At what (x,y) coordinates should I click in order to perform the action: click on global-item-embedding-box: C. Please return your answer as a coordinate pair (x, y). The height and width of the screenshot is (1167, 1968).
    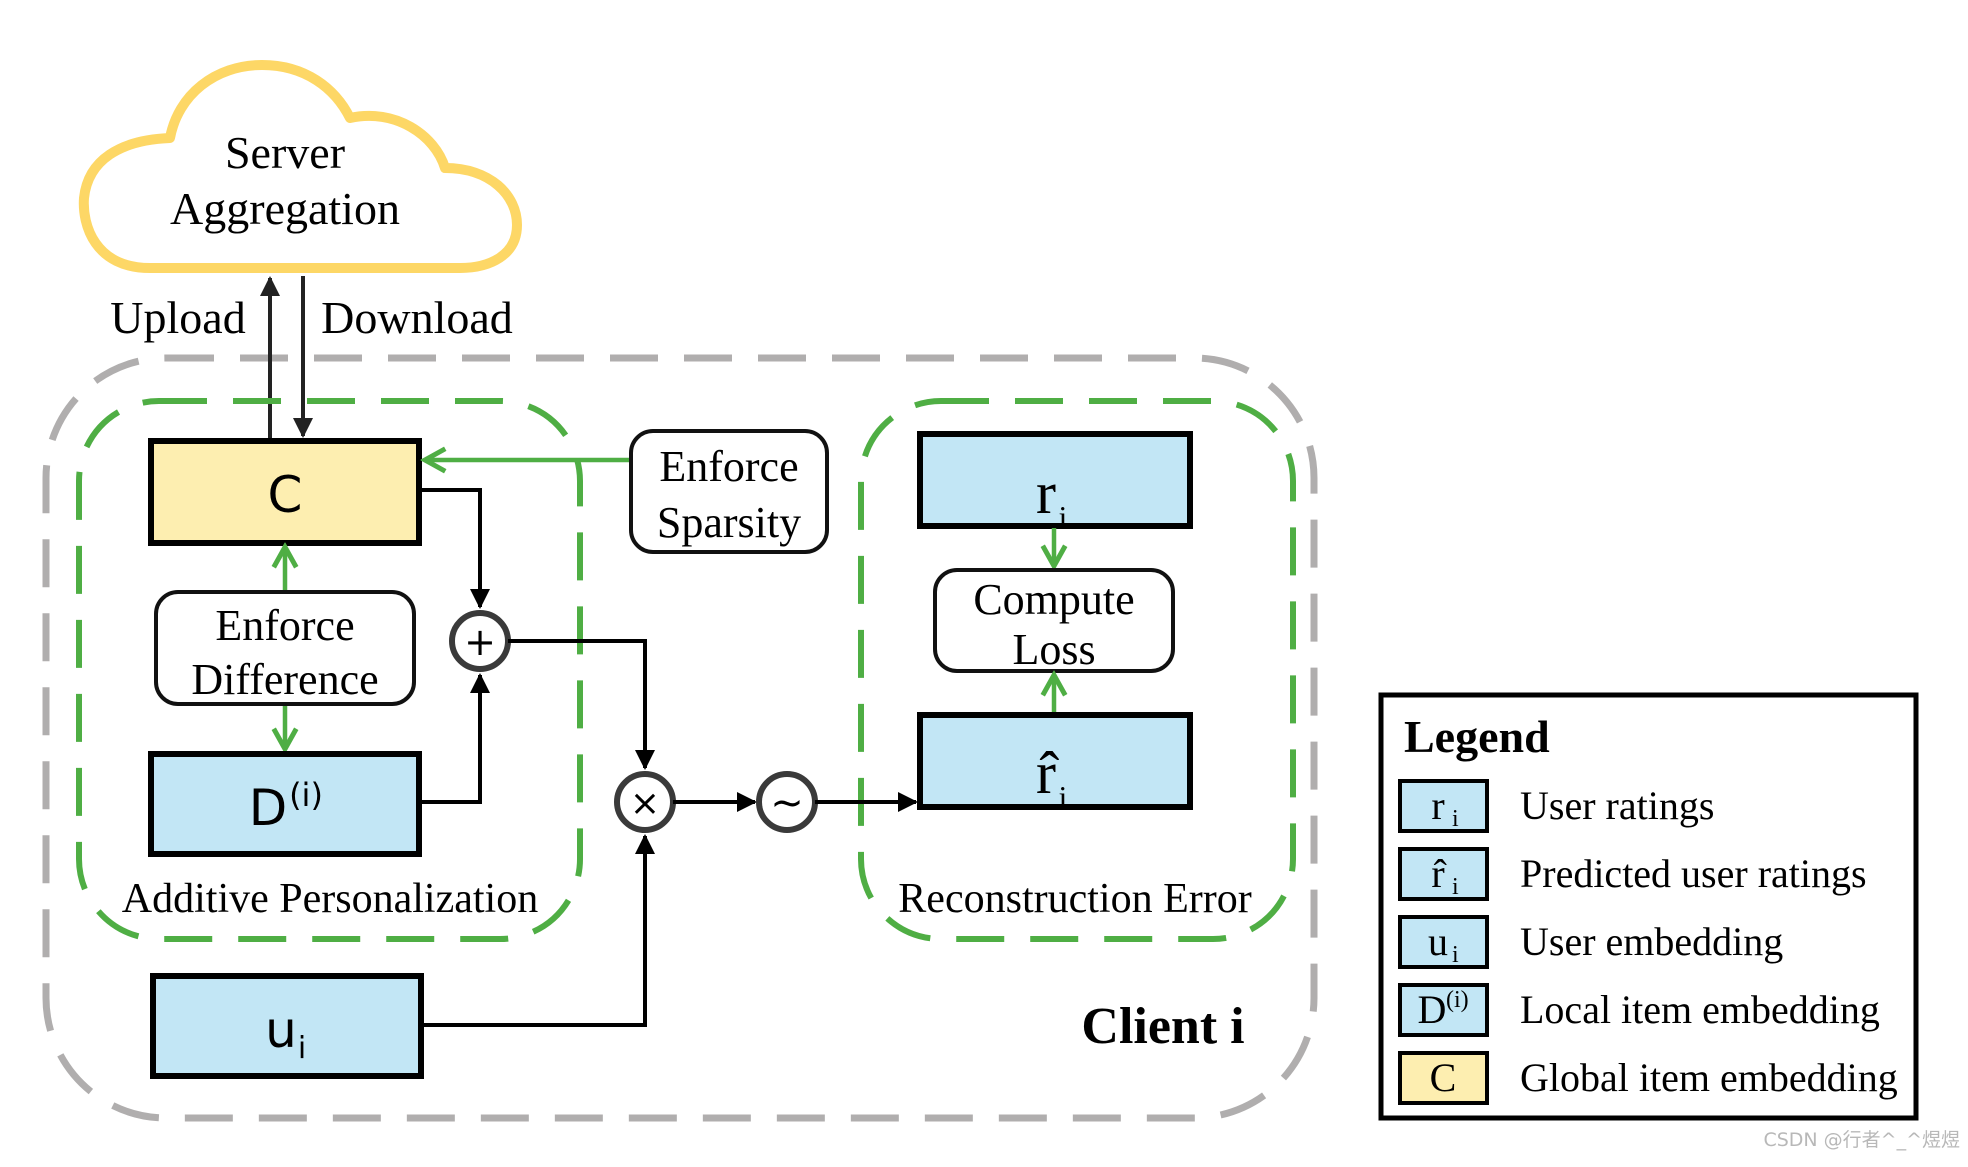
    Looking at the image, I should click on (285, 492).